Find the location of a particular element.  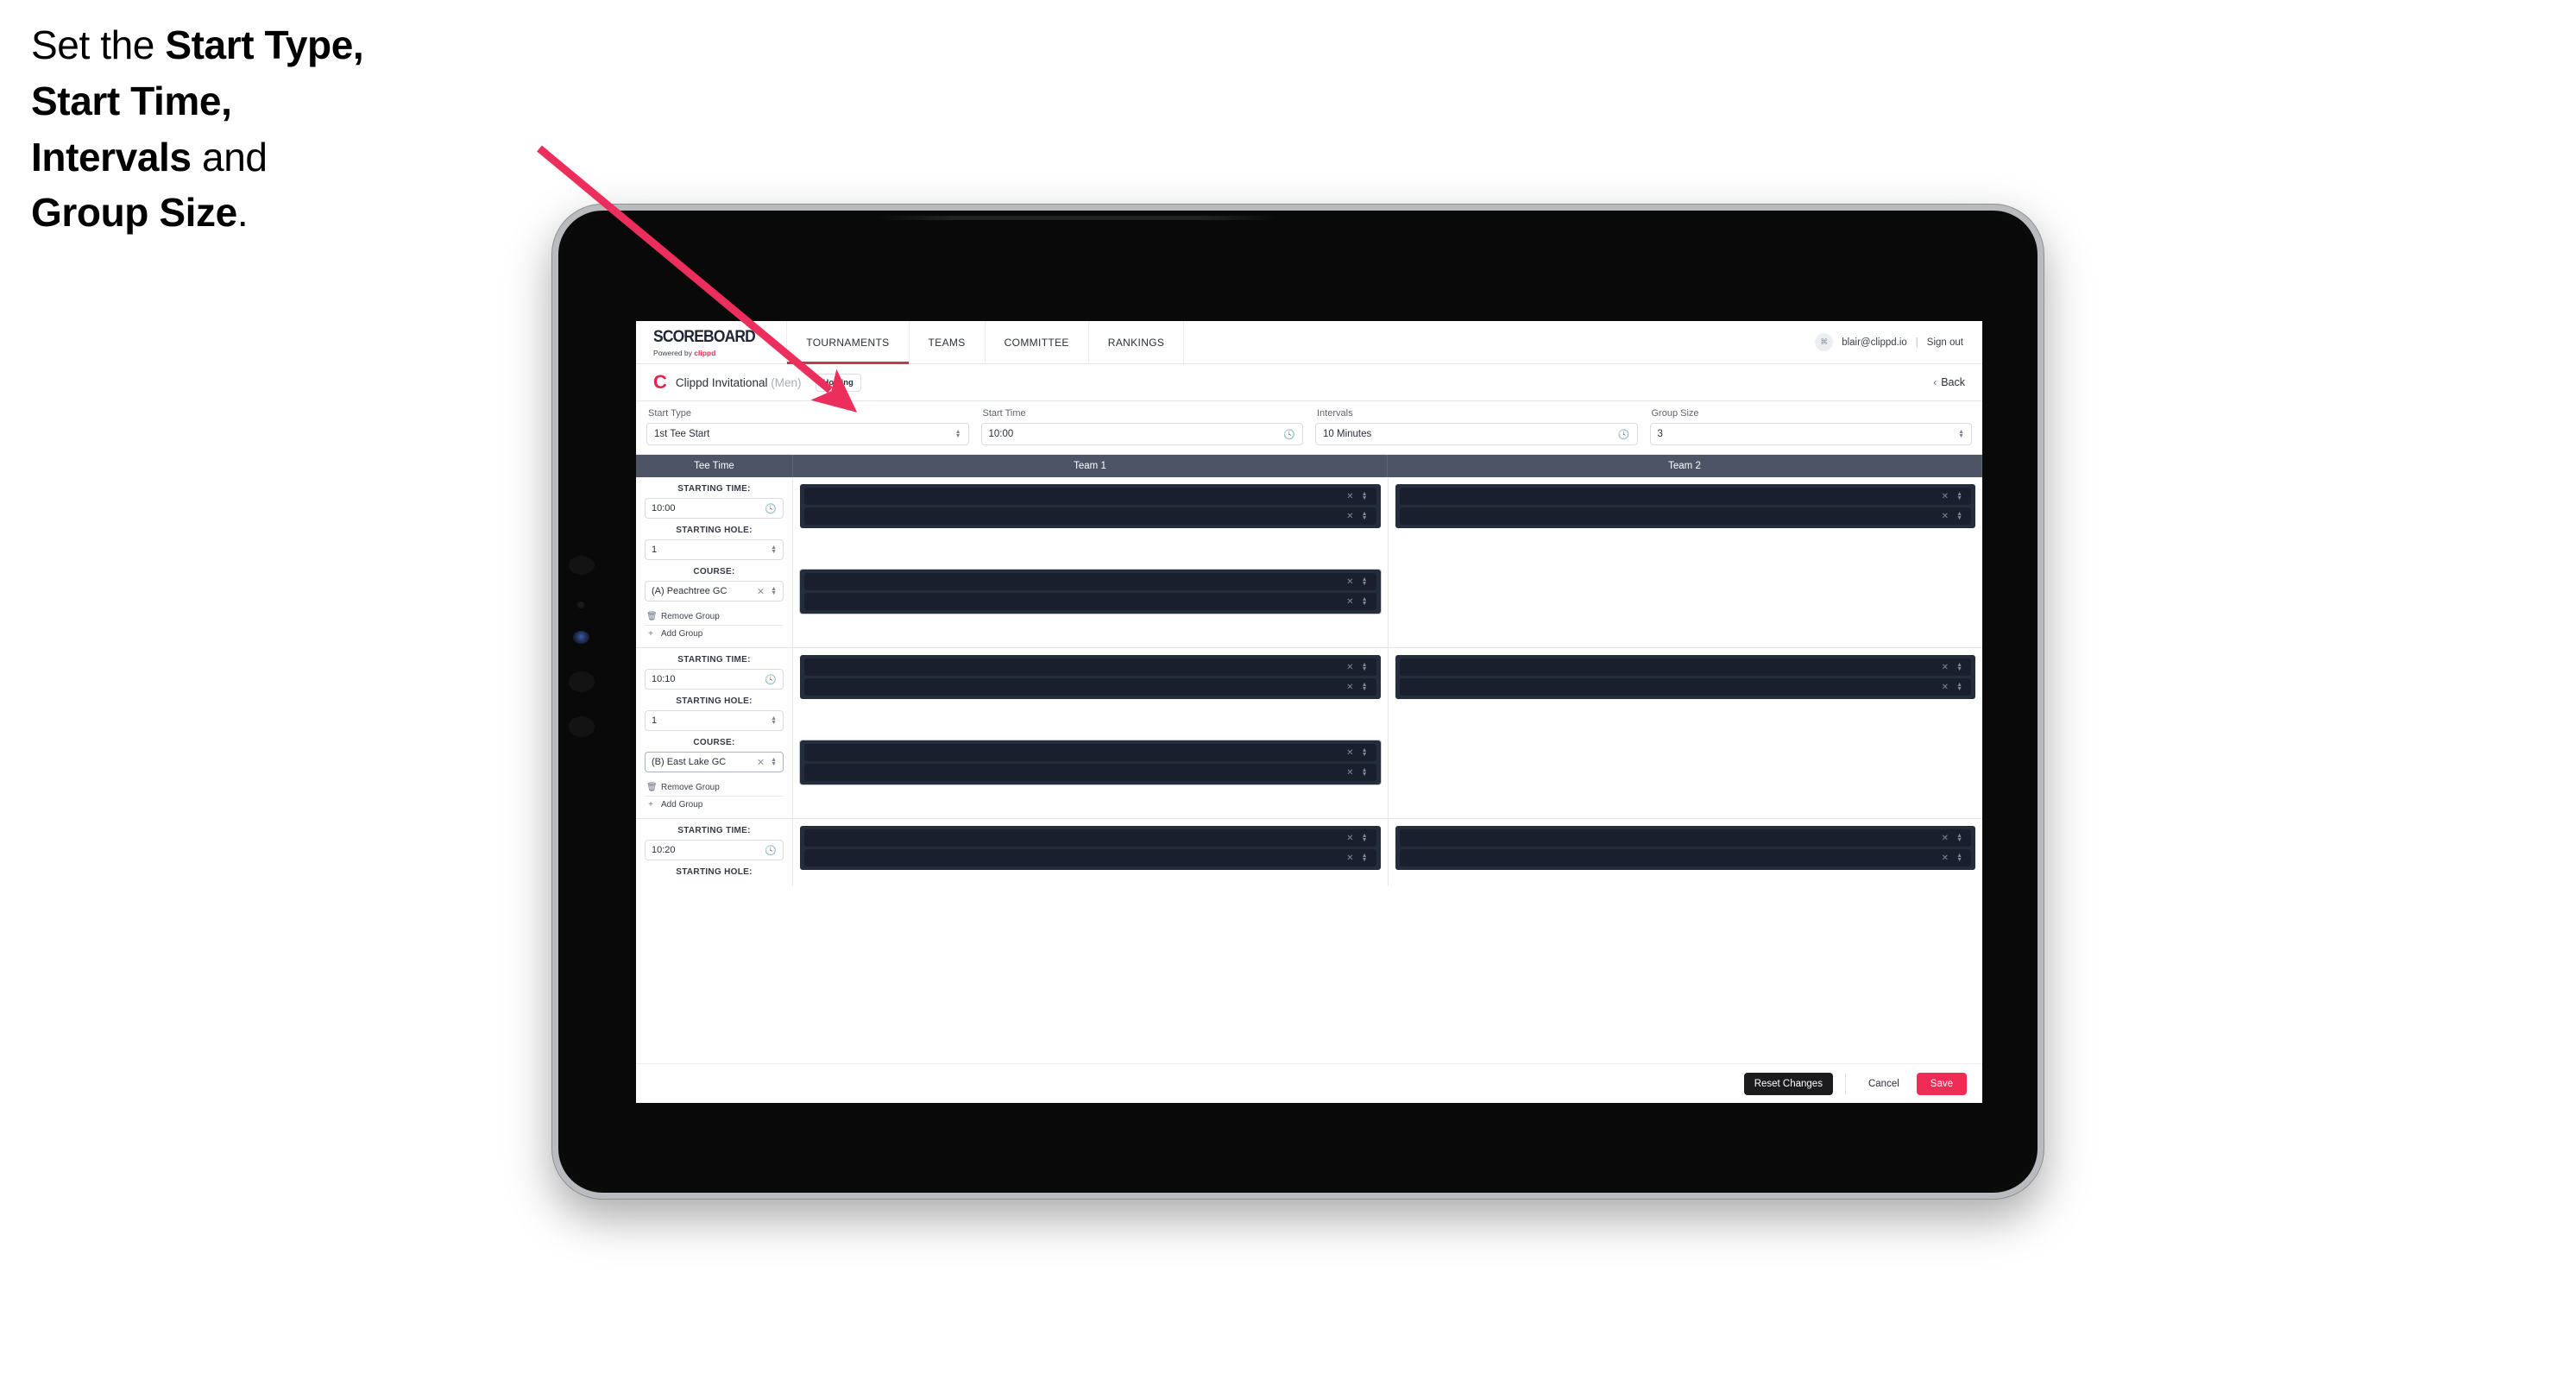

trash-icon: 🗑 is located at coordinates (652, 616).